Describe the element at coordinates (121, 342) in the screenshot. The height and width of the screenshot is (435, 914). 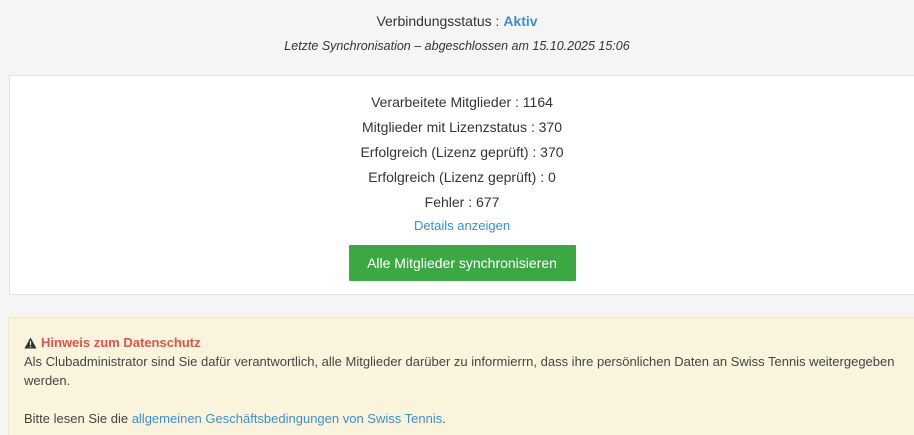
I see `notice-title-text: Hinweis zum Datenschutz` at that location.